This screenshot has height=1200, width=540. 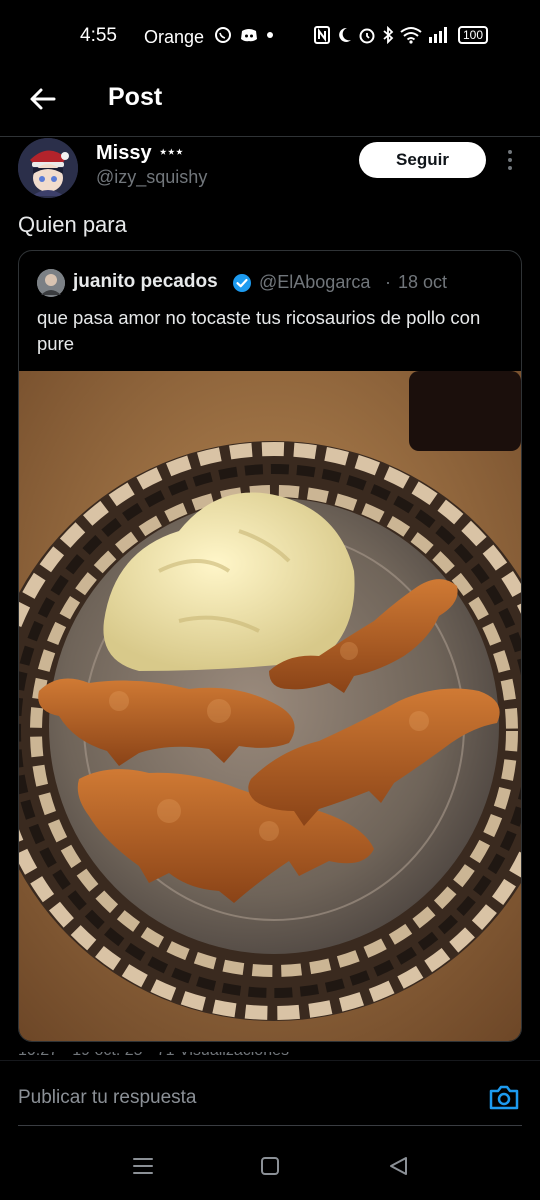 I want to click on post-text: Quien para, so click(x=72, y=224).